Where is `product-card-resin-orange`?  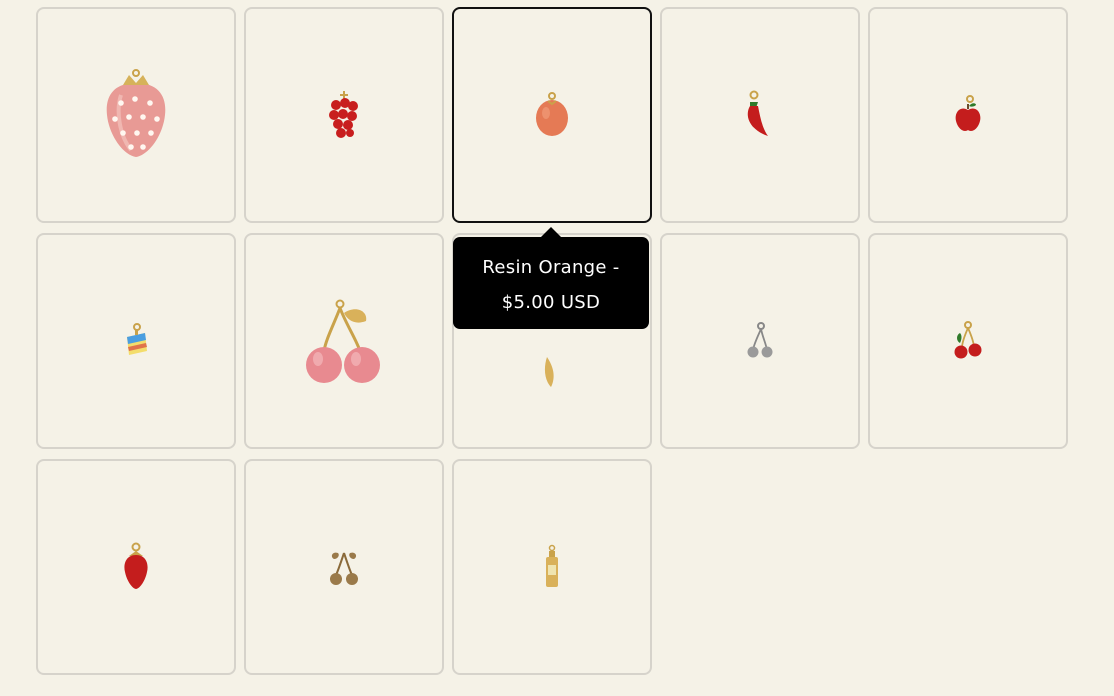 product-card-resin-orange is located at coordinates (552, 115).